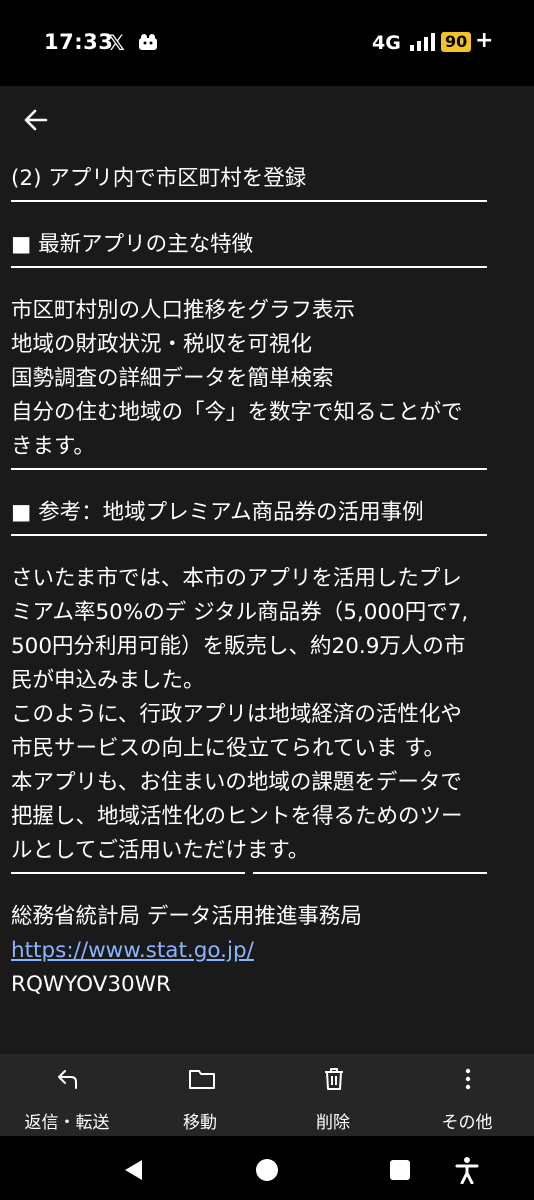  Describe the element at coordinates (217, 512) in the screenshot. I see `section-heading: ■ 参考：地域プレミアム商品券の活用事例` at that location.